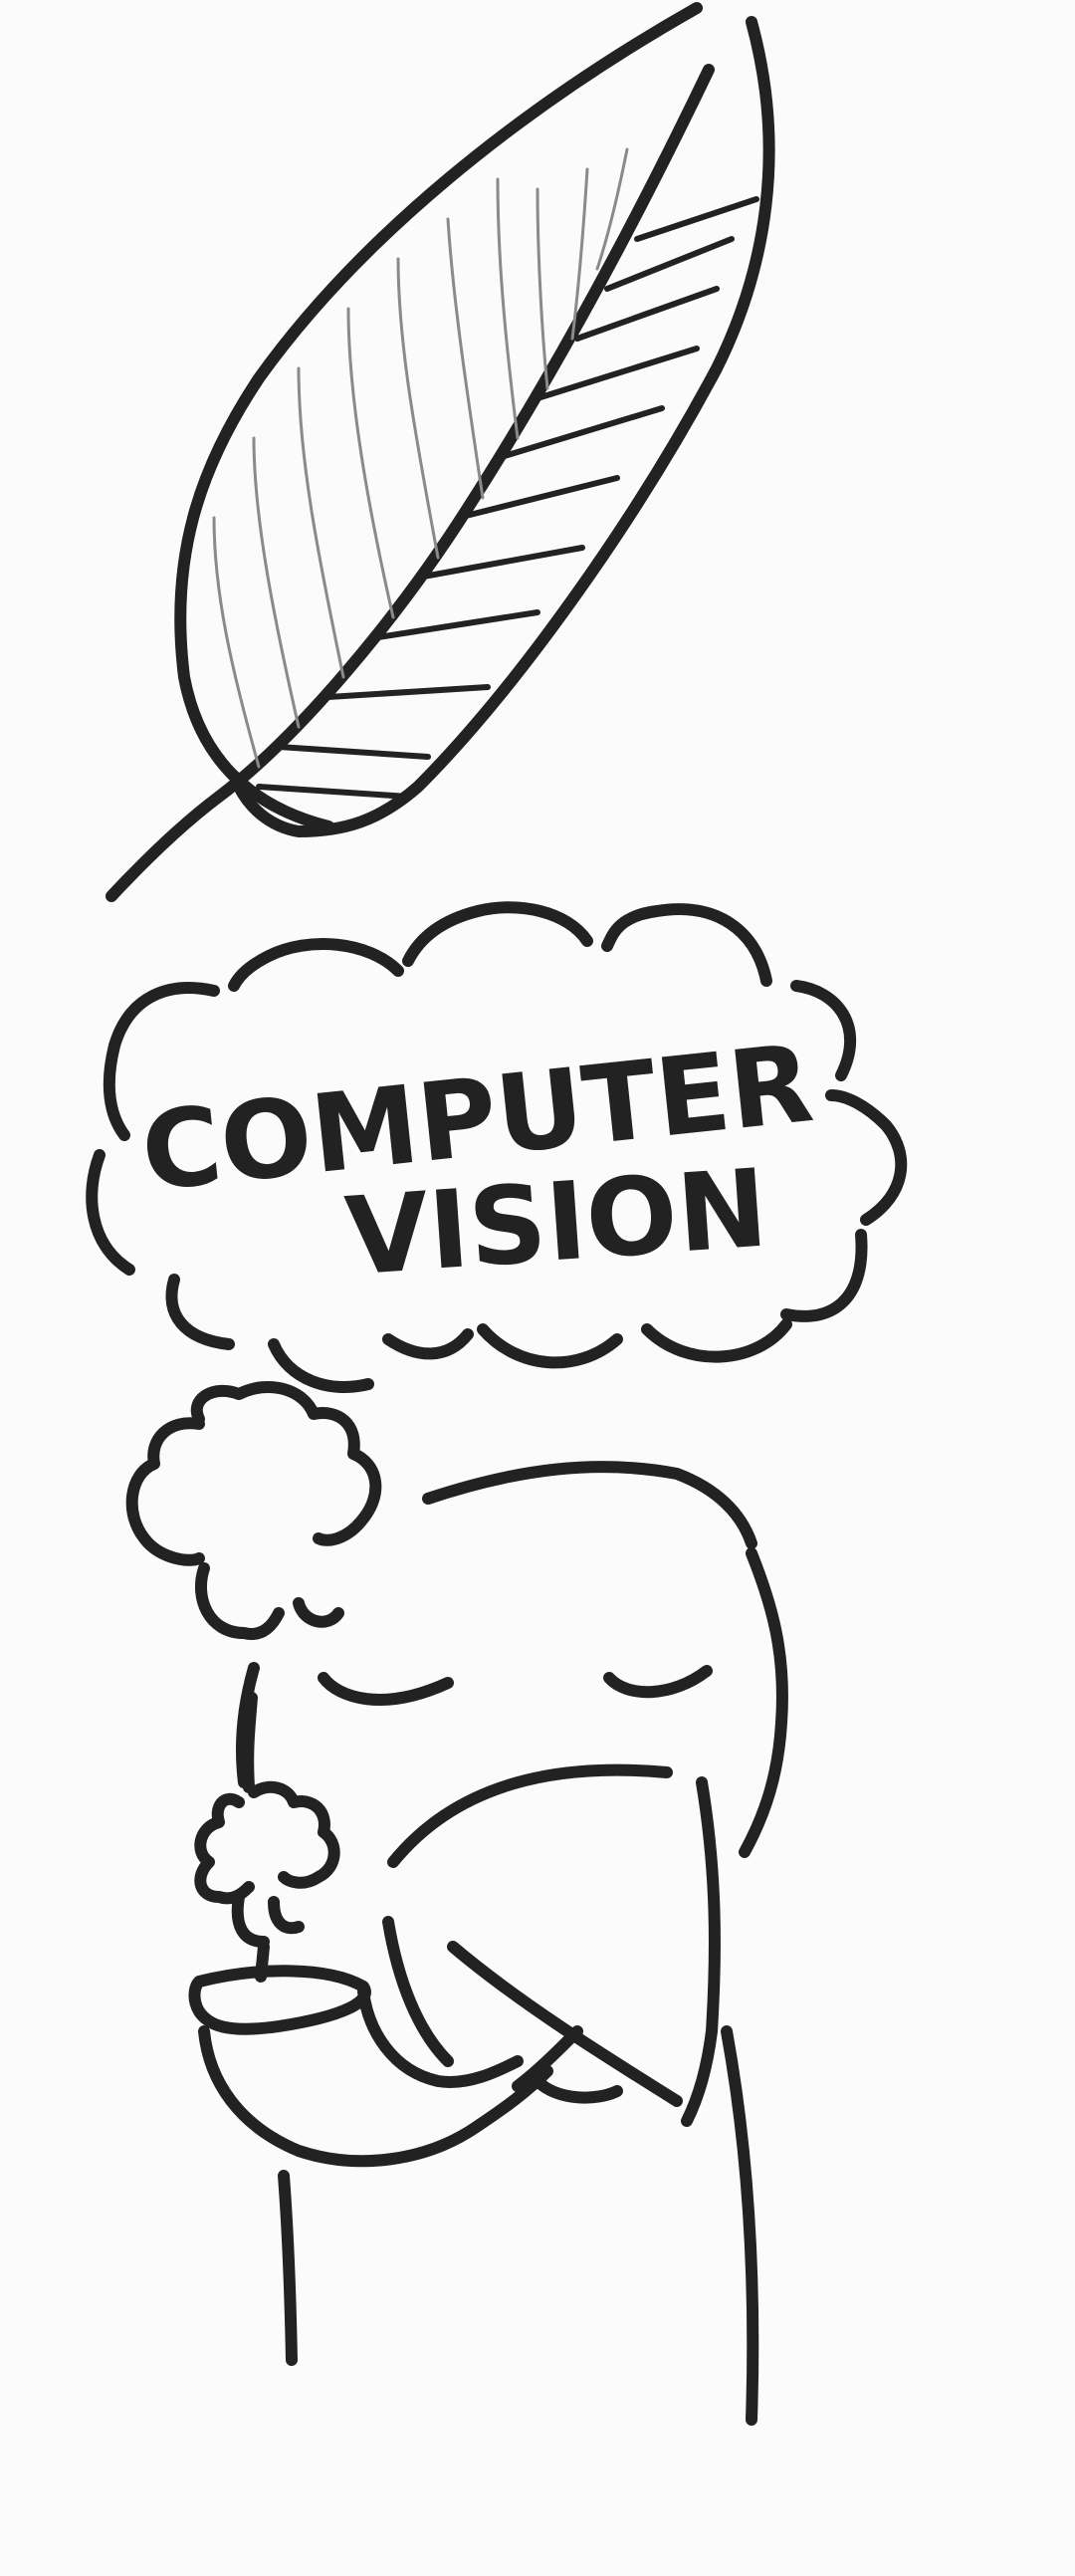  Describe the element at coordinates (371, 2066) in the screenshot. I see `cup-icon` at that location.